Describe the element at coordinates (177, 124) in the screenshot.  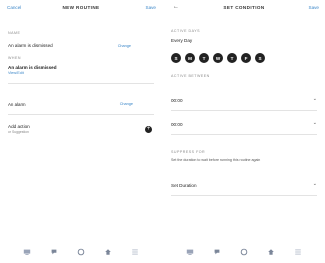
I see `end-time-select: 00:00` at that location.